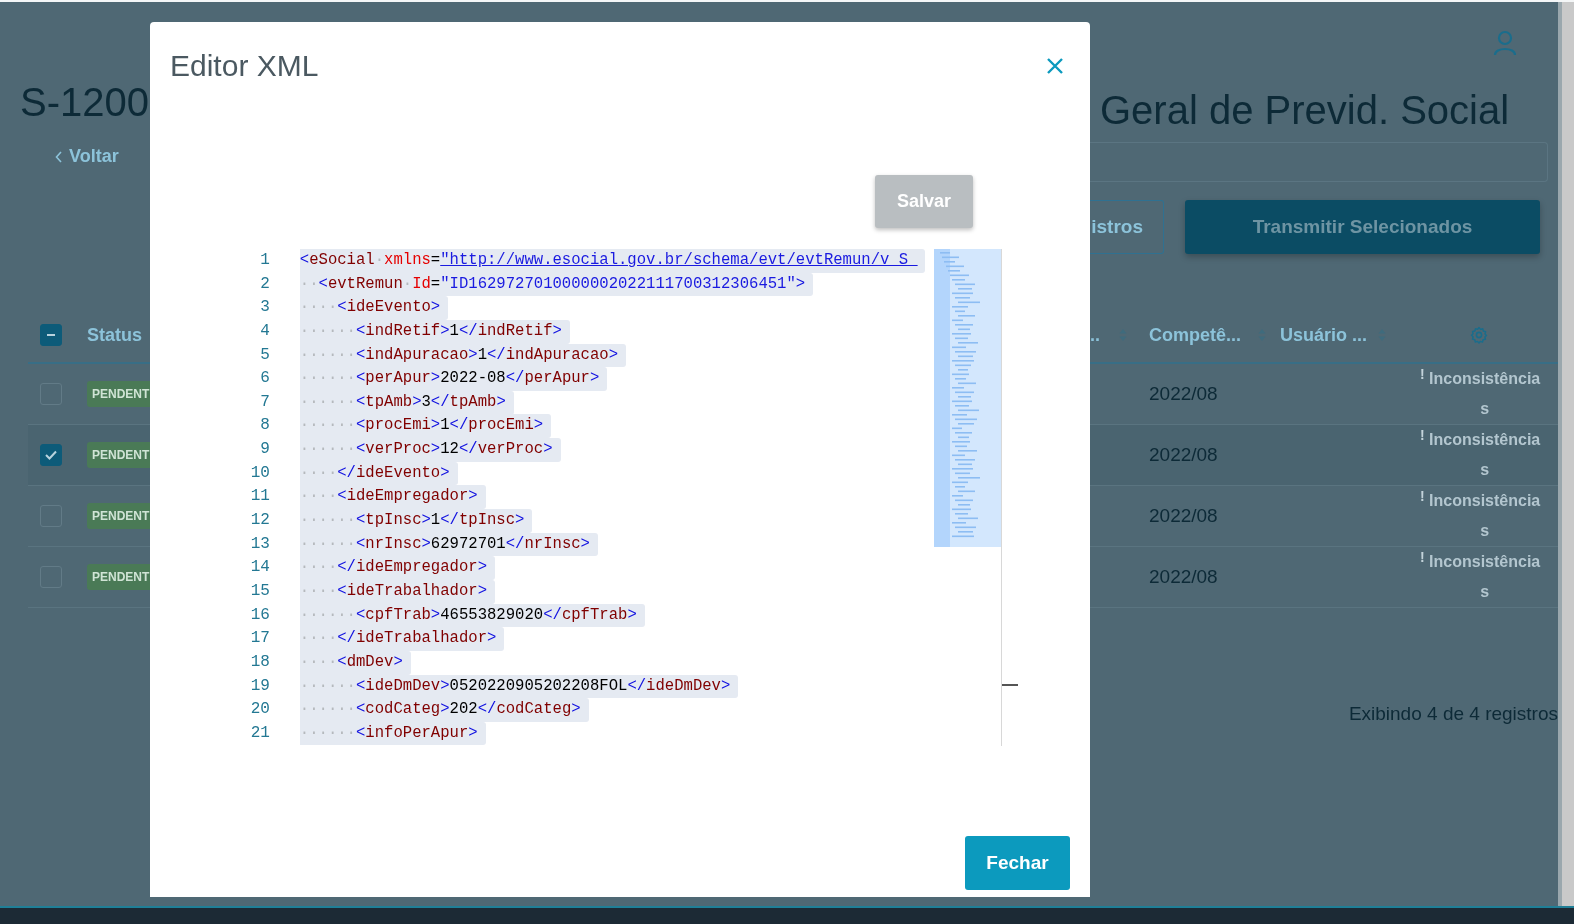 Image resolution: width=1574 pixels, height=924 pixels. What do you see at coordinates (260, 710) in the screenshot?
I see `line-number: 20` at bounding box center [260, 710].